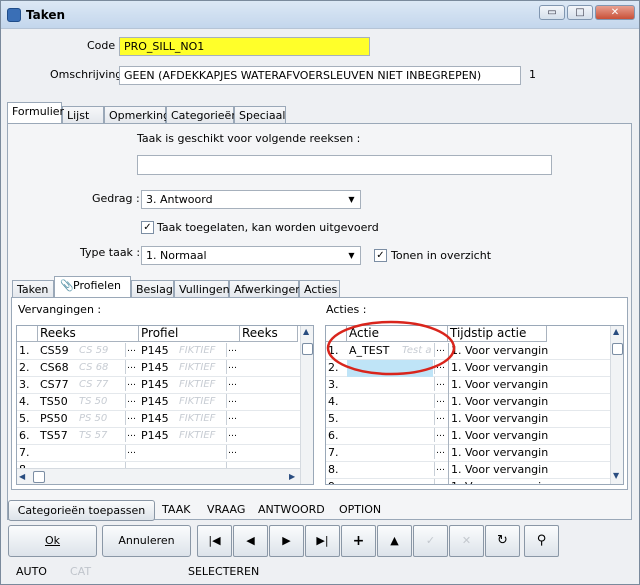 The image size is (640, 585). Describe the element at coordinates (202, 289) in the screenshot. I see `subtab-vullingen: Vullingen` at that location.